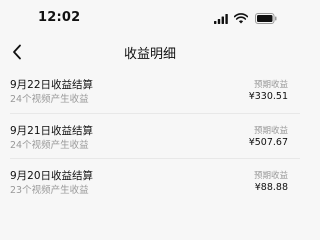  I want to click on page-title: 收益明细, so click(149, 54).